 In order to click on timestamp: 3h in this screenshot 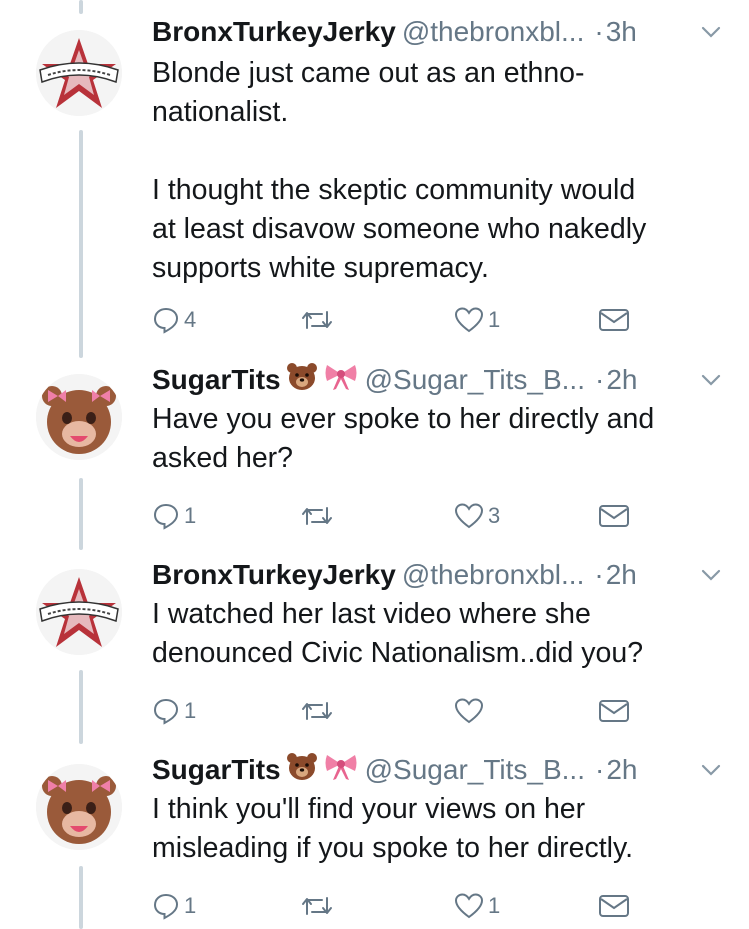, I will do `click(621, 31)`.